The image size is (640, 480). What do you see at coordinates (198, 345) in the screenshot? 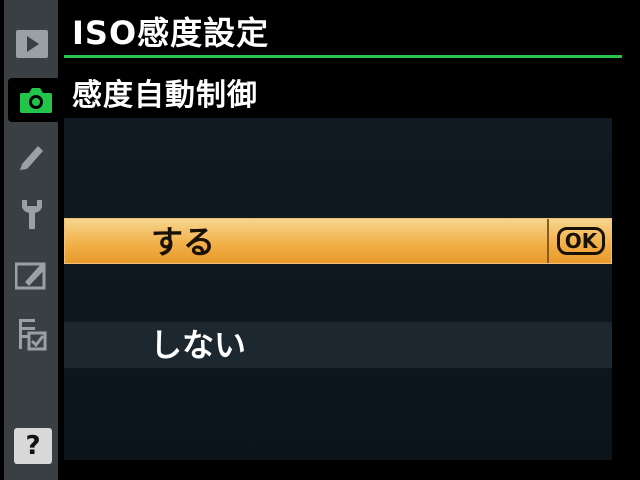
I see `option-label: しない` at bounding box center [198, 345].